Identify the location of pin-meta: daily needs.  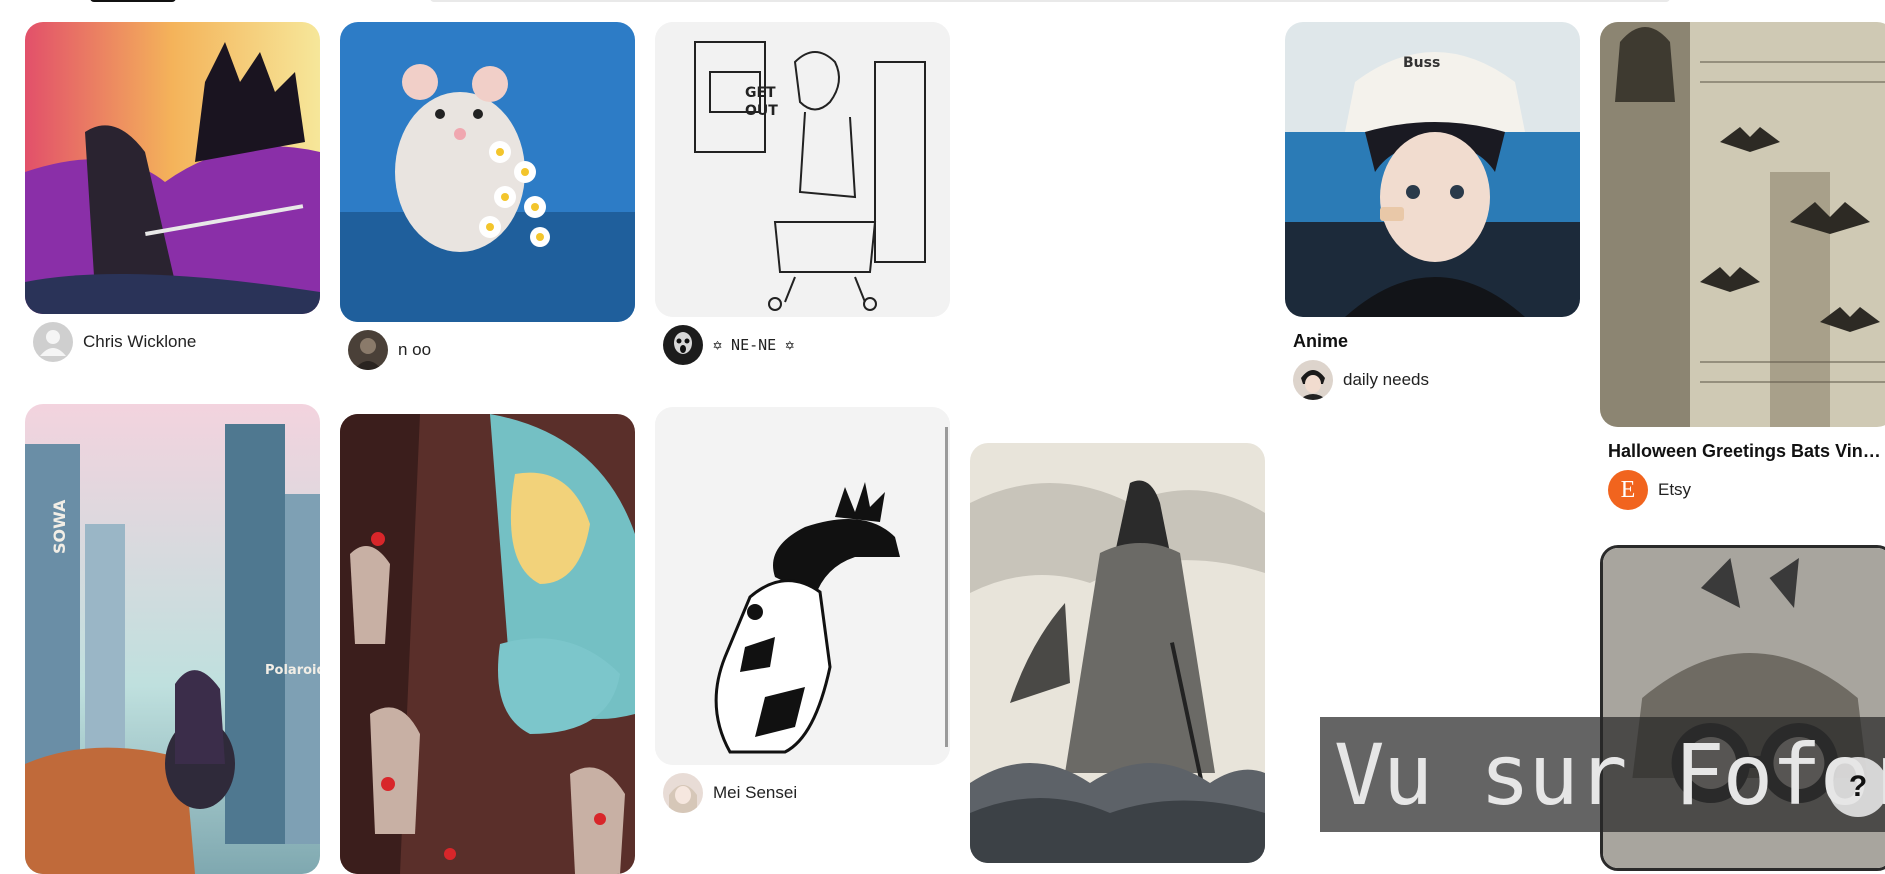
(1432, 380).